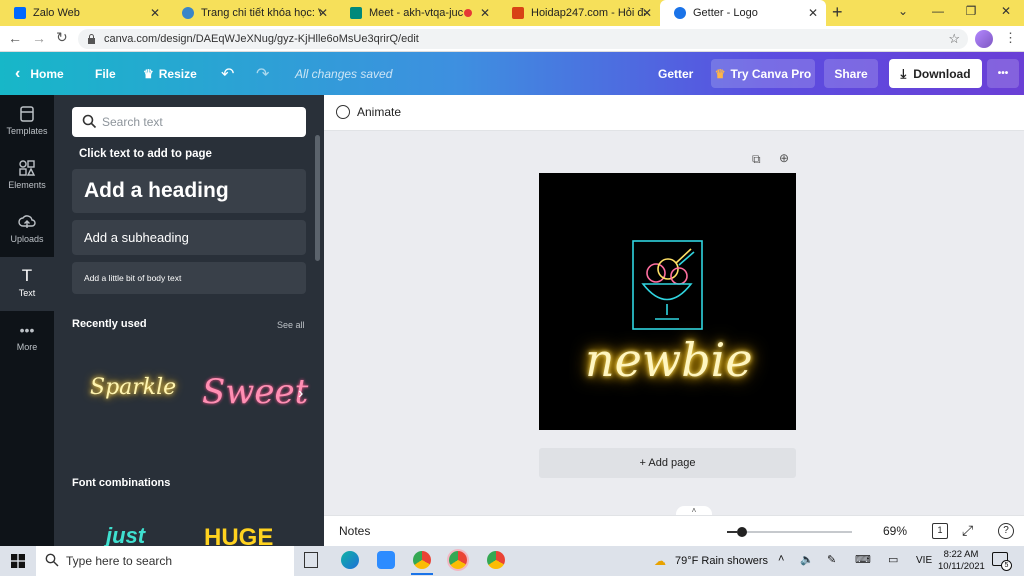 This screenshot has width=1024, height=576. Describe the element at coordinates (27, 131) in the screenshot. I see `rail-label: Templates` at that location.